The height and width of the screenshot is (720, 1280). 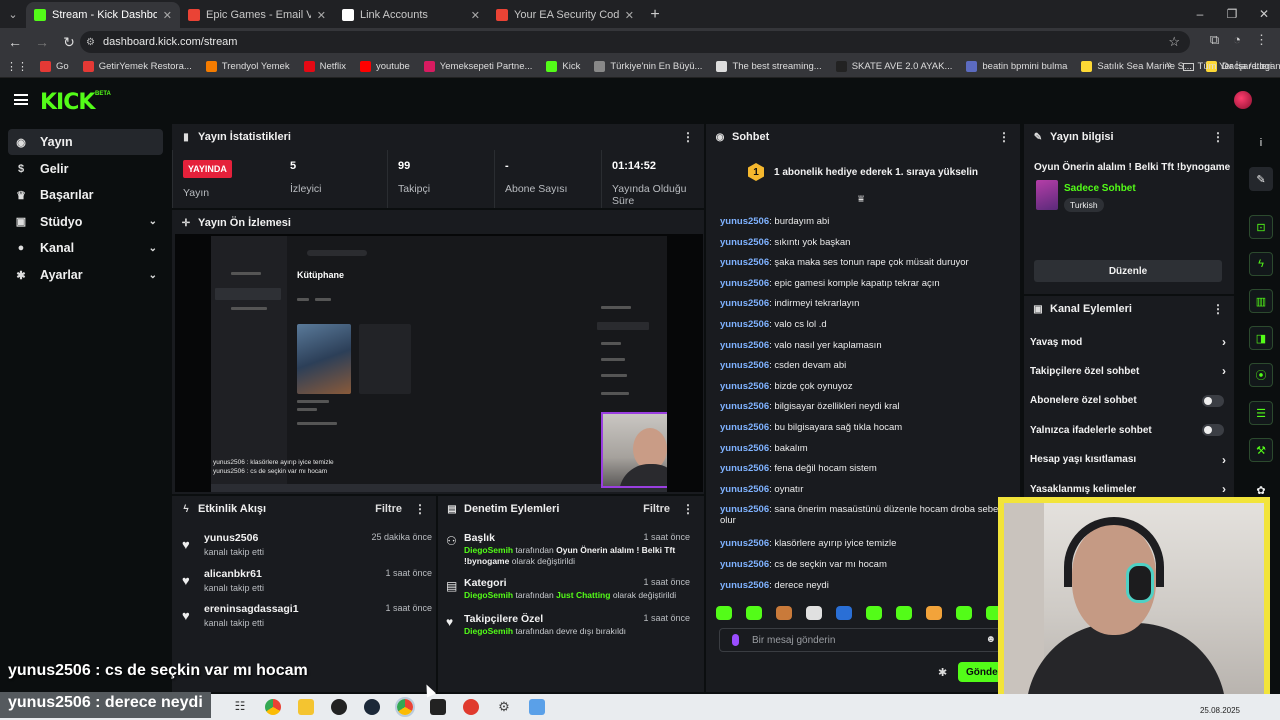 I want to click on target-icon: ⊡, so click(x=1261, y=227).